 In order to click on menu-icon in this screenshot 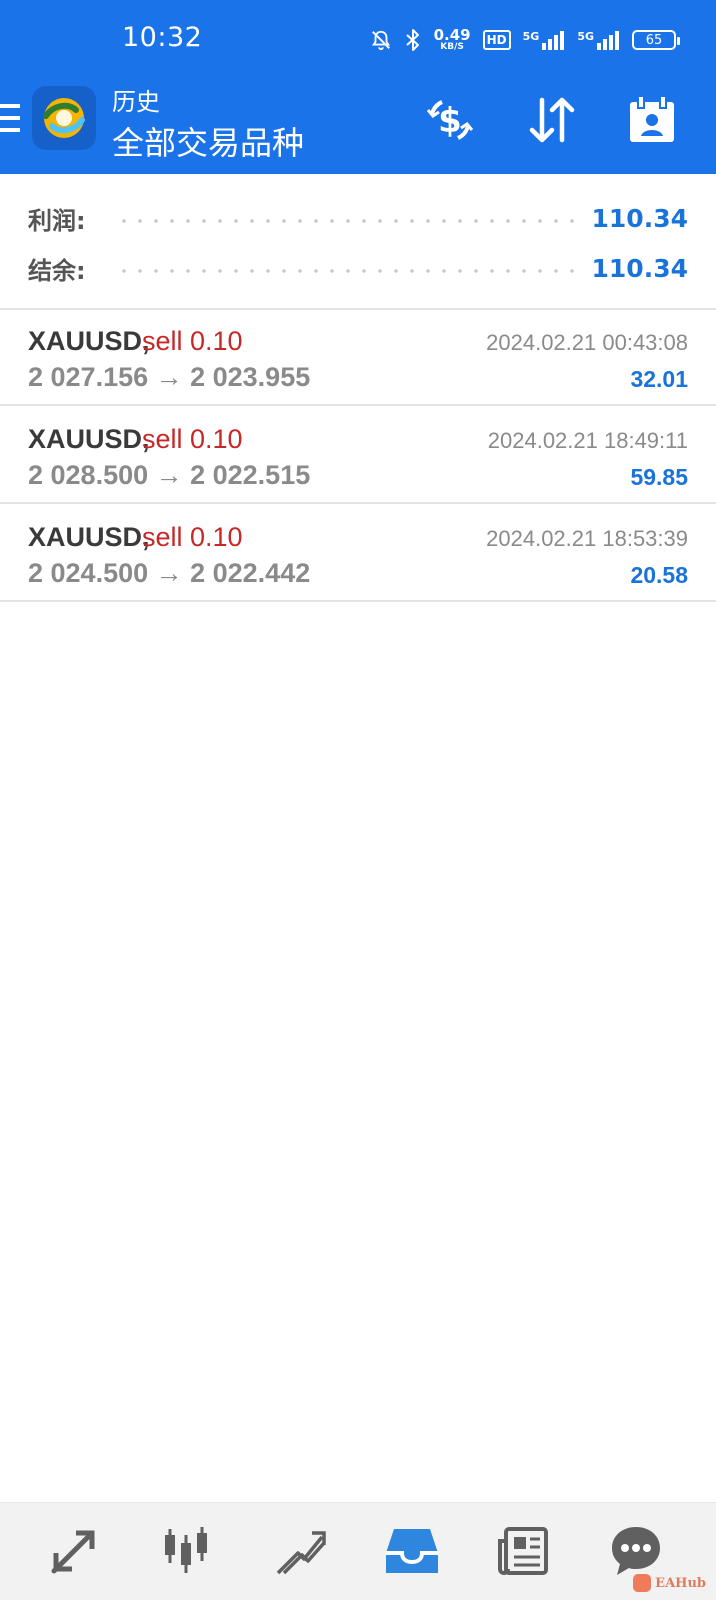, I will do `click(10, 119)`.